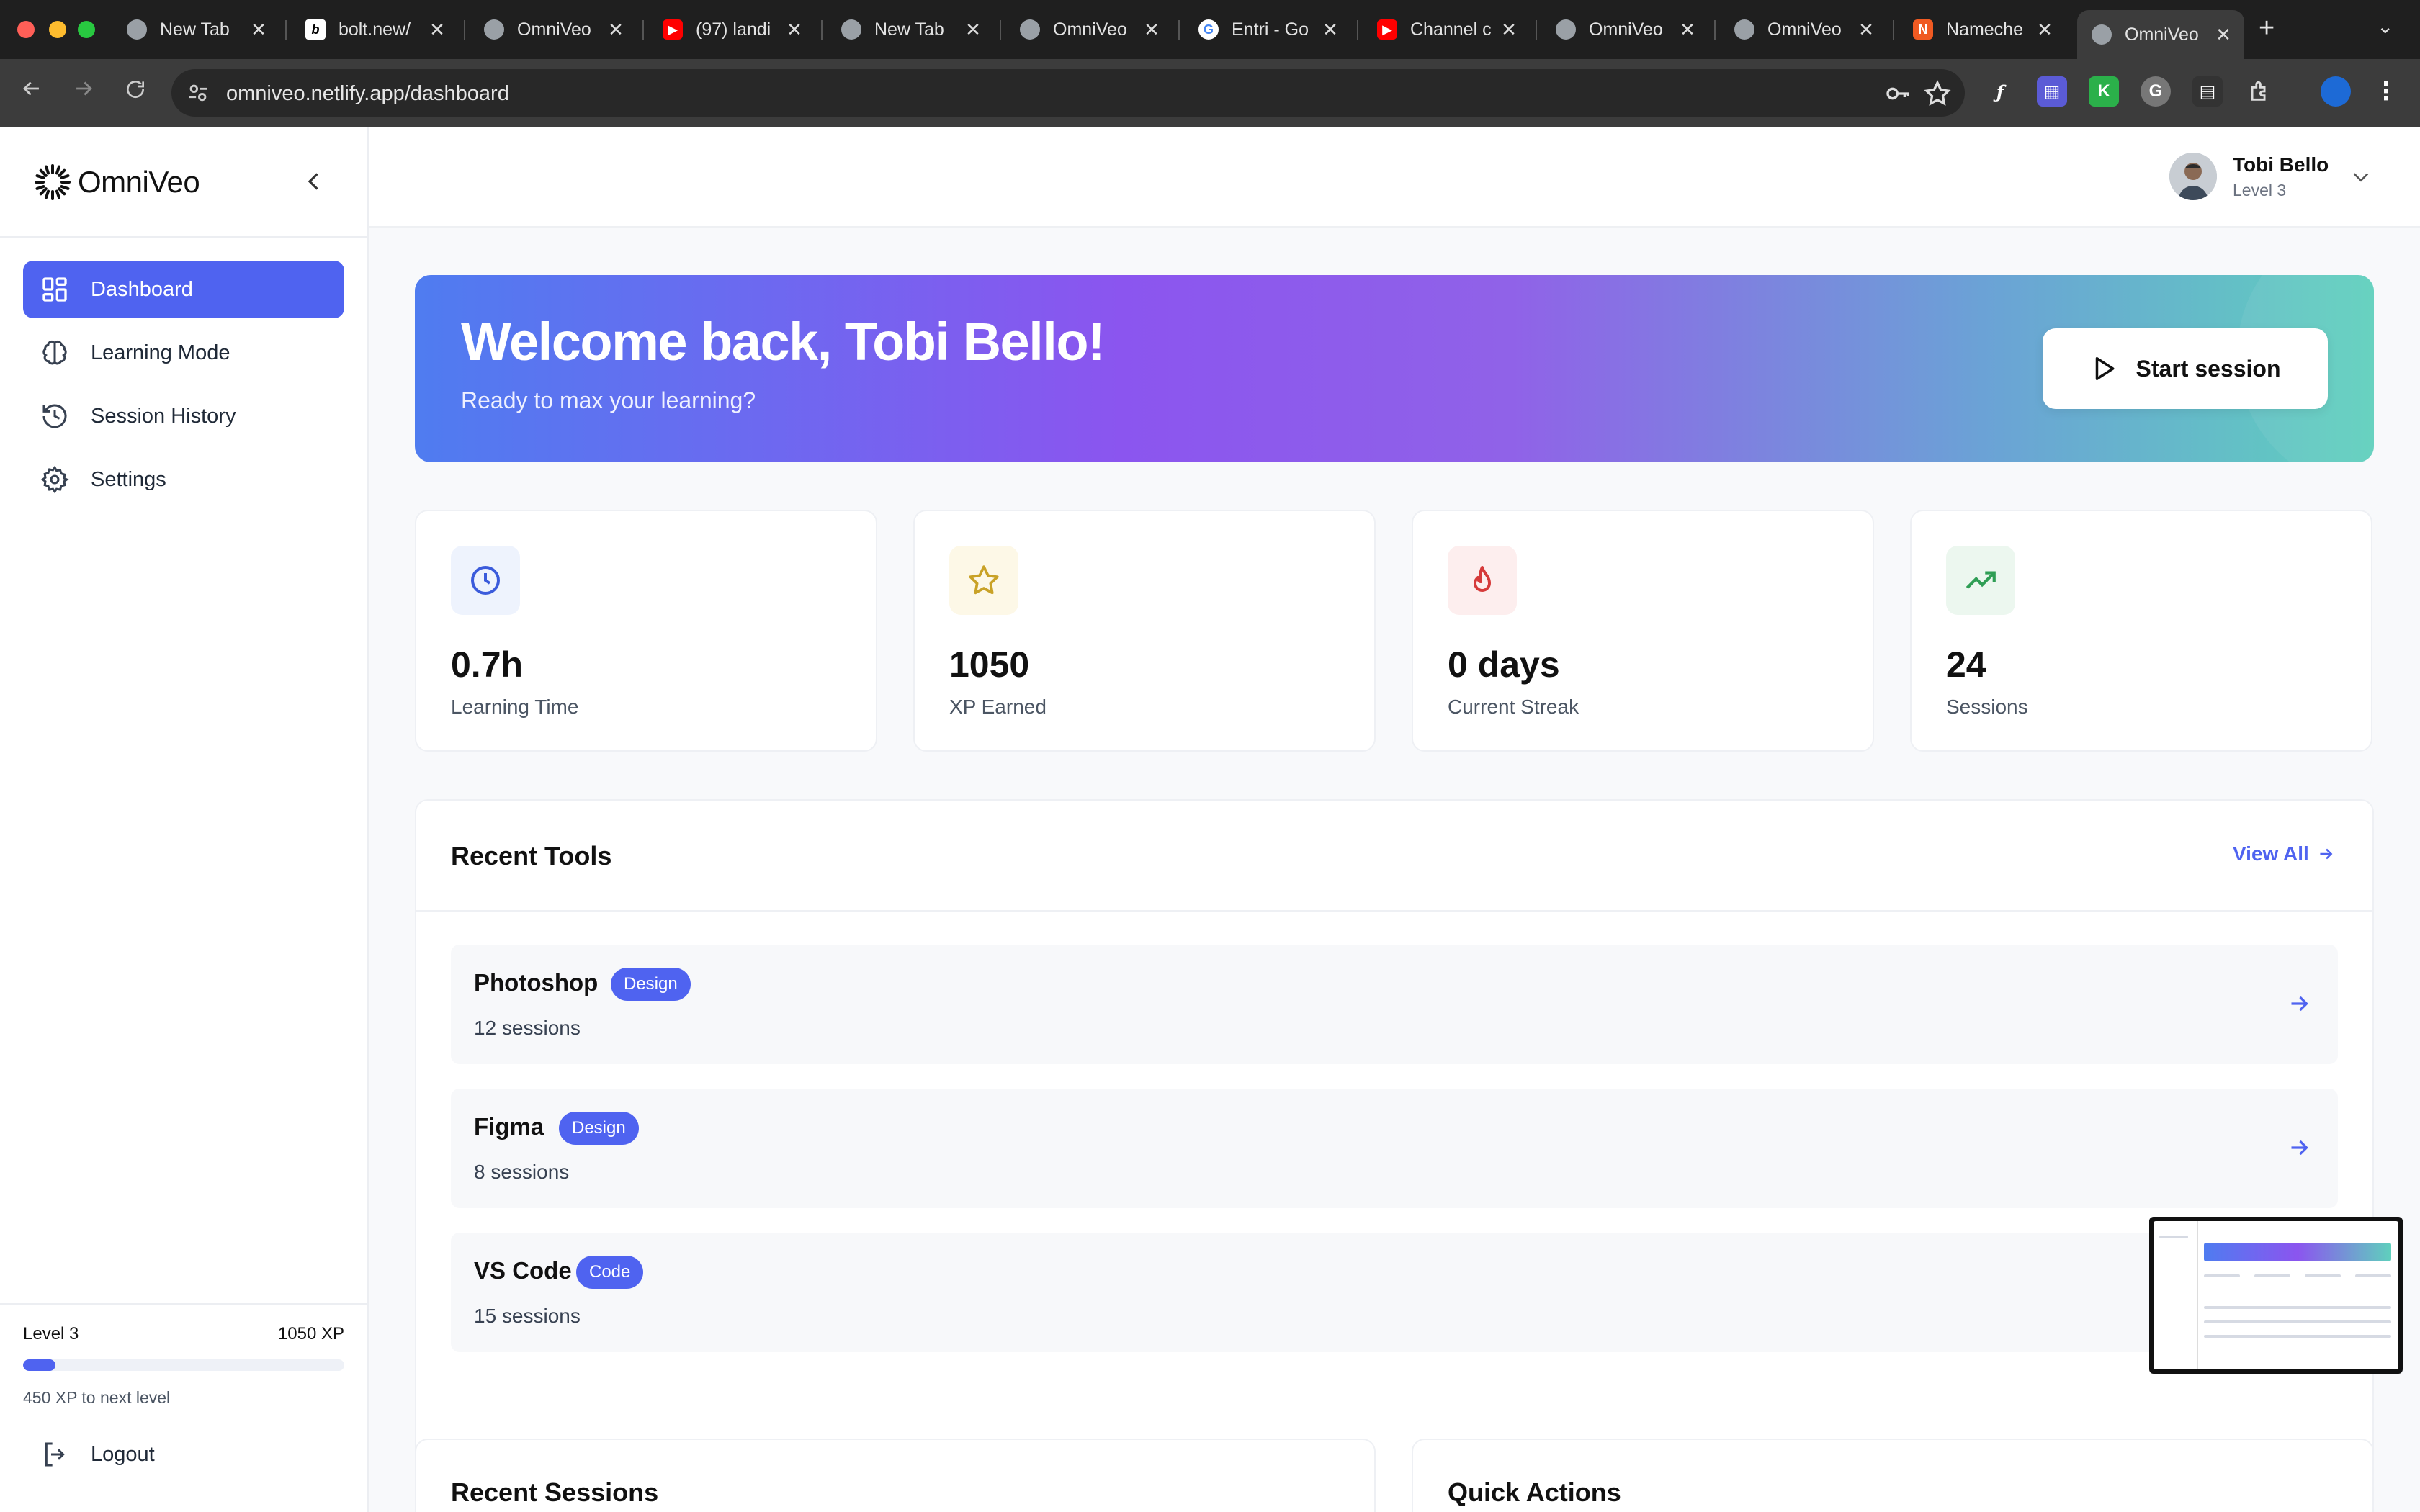 The height and width of the screenshot is (1512, 2420). Describe the element at coordinates (183, 1365) in the screenshot. I see `xp-progress-bar` at that location.